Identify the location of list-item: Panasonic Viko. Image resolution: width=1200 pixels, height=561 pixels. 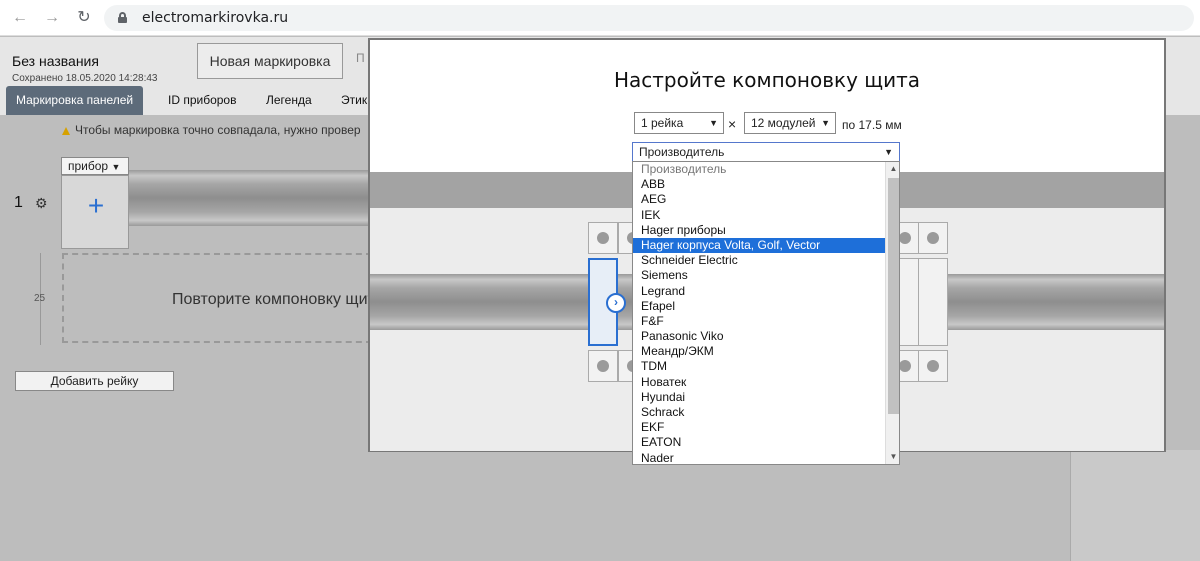
(766, 336).